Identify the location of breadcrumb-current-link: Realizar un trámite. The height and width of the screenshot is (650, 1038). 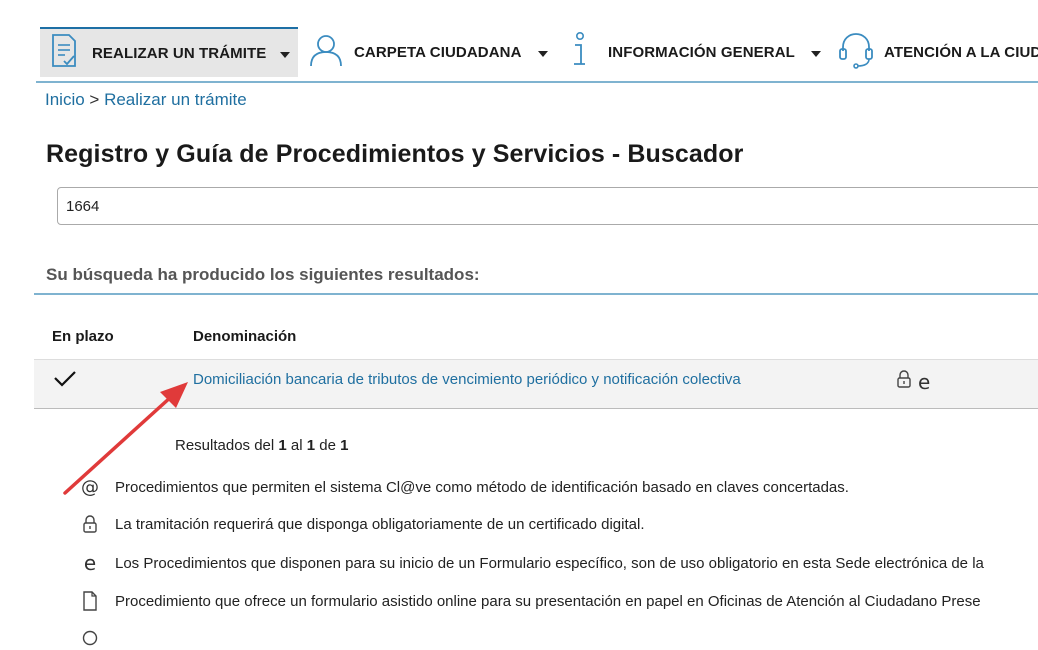
(175, 99).